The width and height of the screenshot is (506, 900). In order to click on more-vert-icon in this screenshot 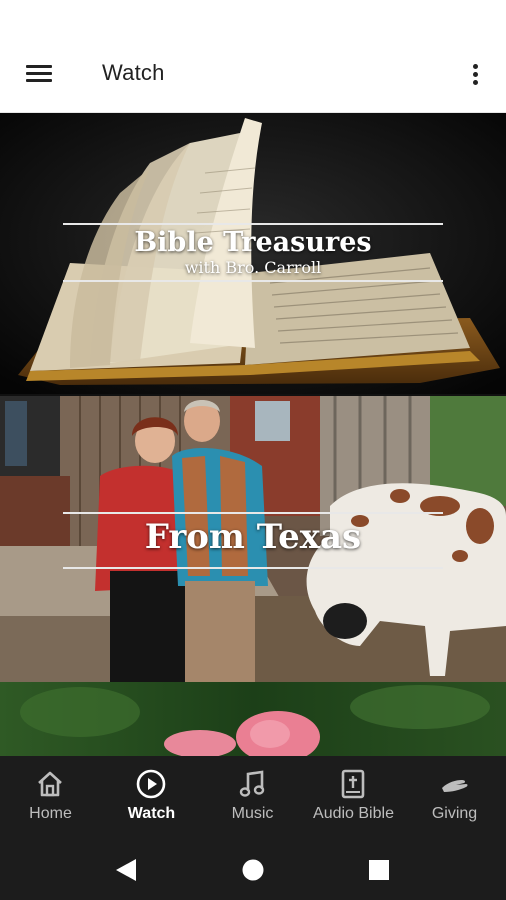, I will do `click(476, 75)`.